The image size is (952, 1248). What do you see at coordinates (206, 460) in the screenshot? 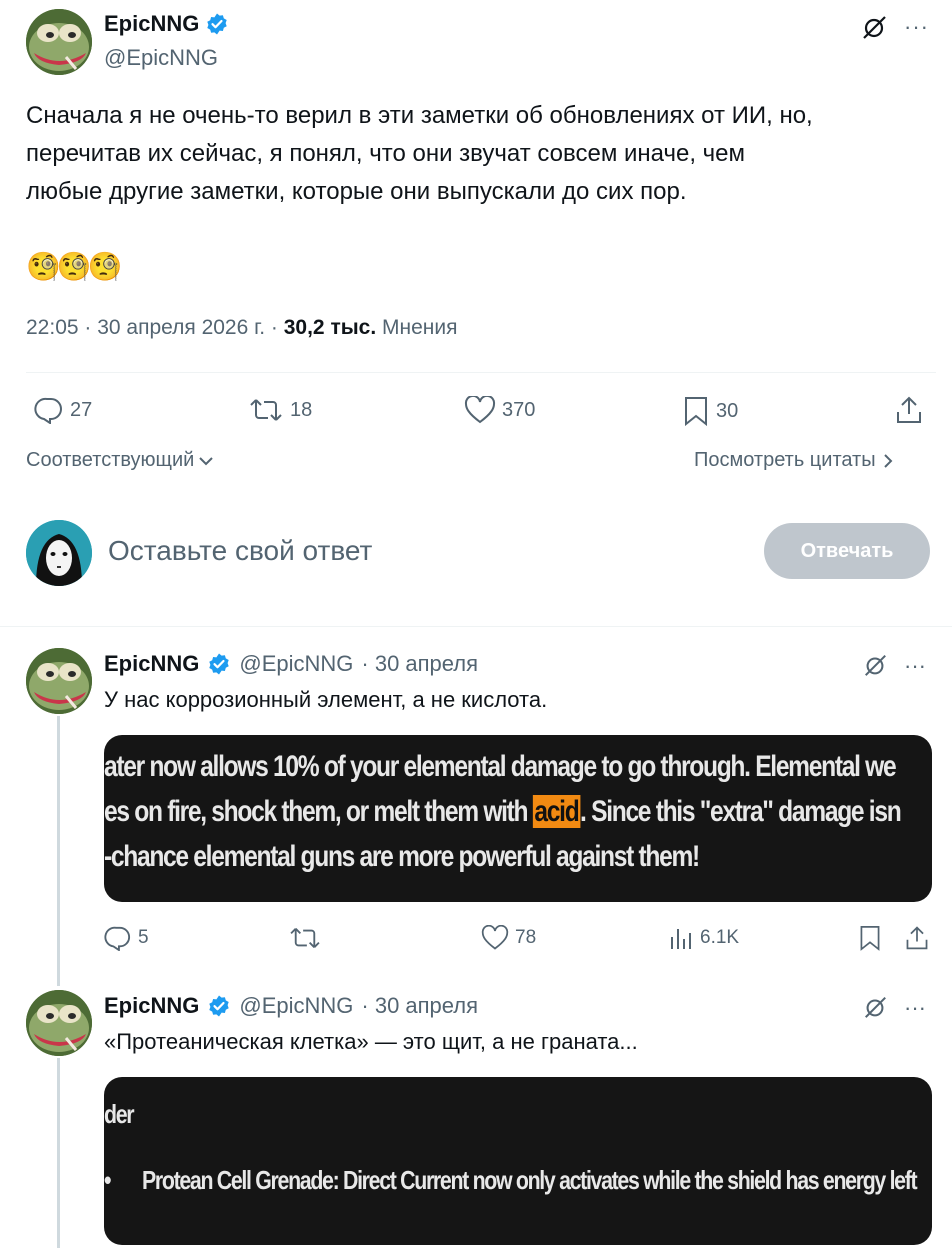
I see `chevron-down-icon` at bounding box center [206, 460].